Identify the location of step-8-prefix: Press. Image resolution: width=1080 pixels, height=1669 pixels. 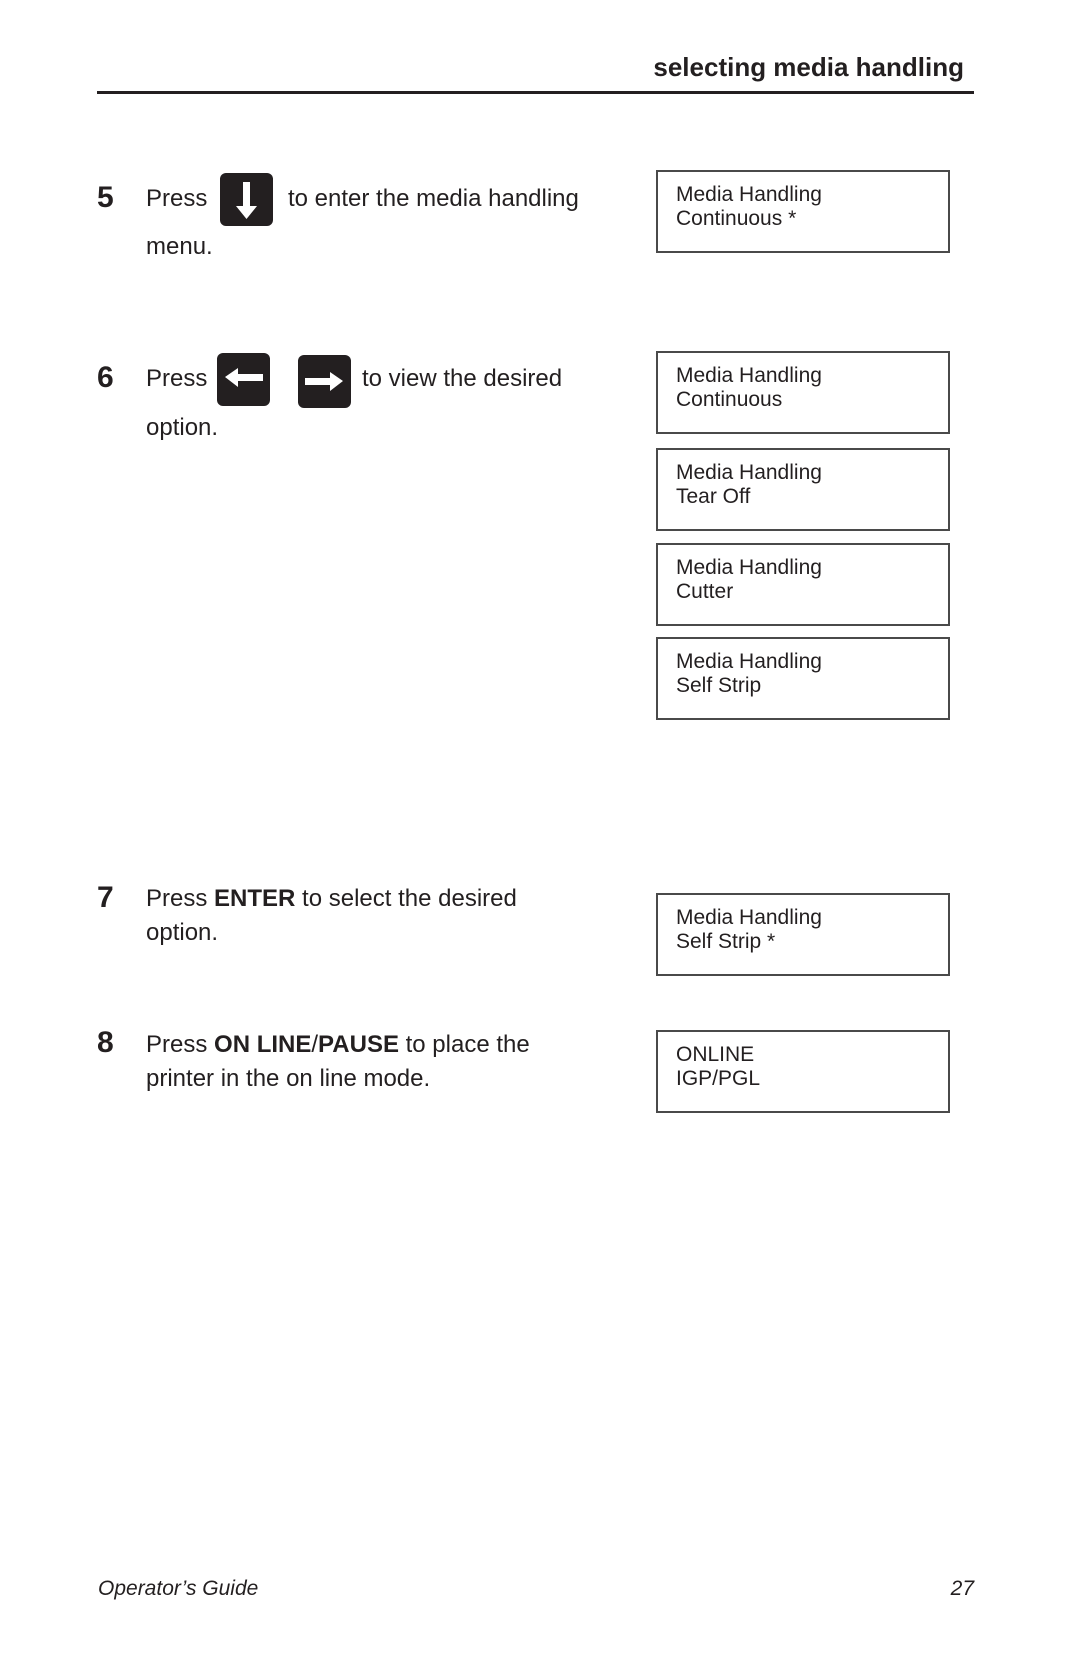
(177, 1044).